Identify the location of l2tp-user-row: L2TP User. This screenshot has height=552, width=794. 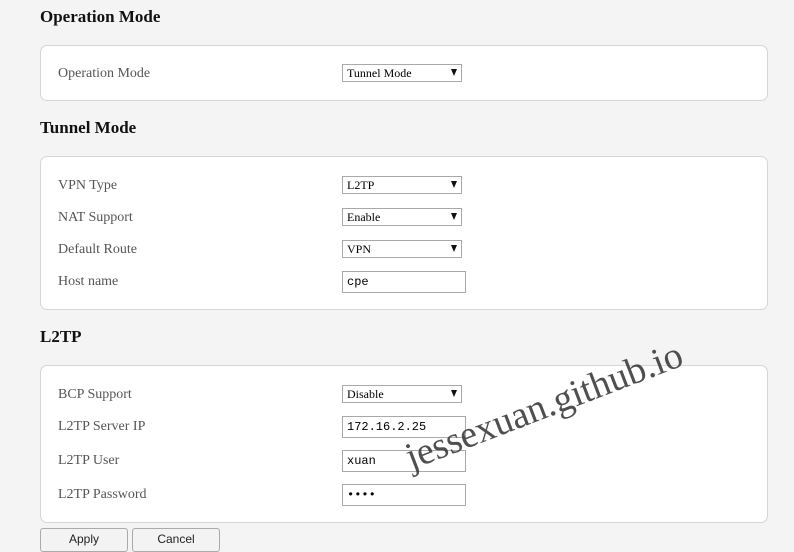
(404, 461).